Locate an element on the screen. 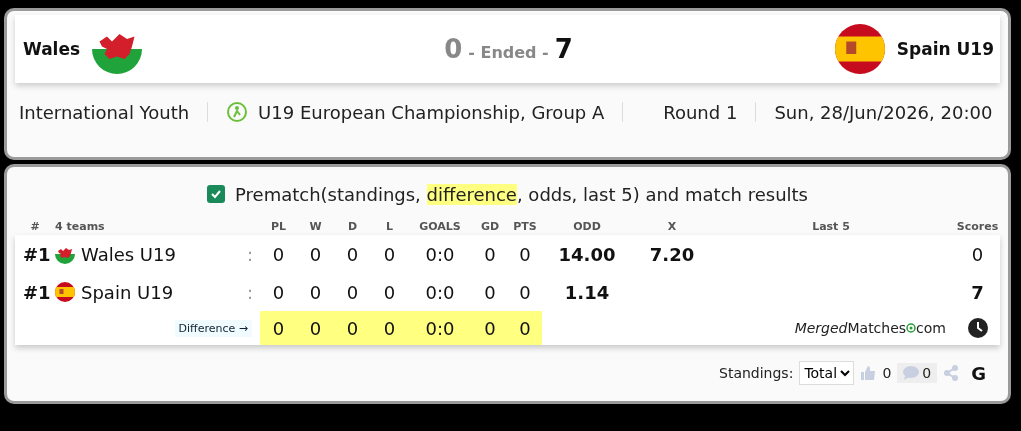  prematch-label: Prematch(standings, difference, odds, last 5) and match results is located at coordinates (521, 194).